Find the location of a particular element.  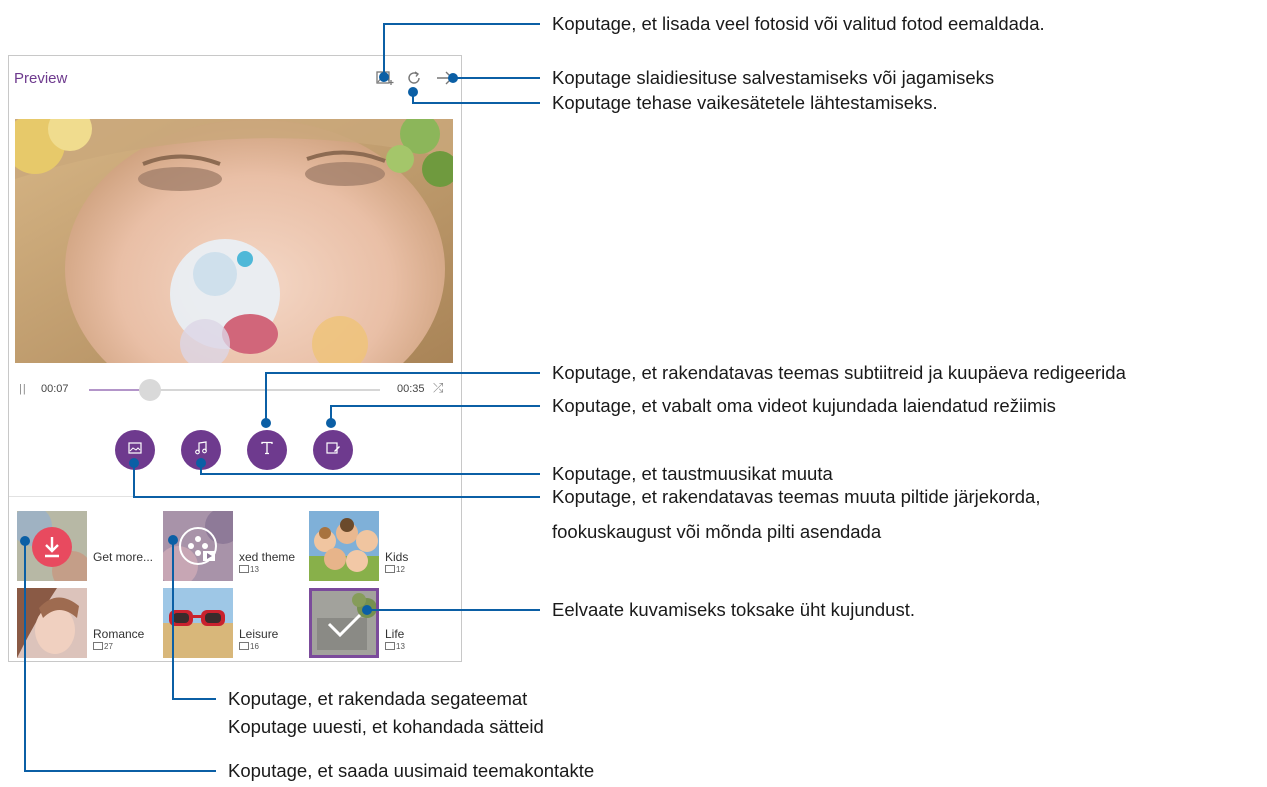

callout-mixed-1: Koputage, et rakendada segateemat is located at coordinates (378, 698).